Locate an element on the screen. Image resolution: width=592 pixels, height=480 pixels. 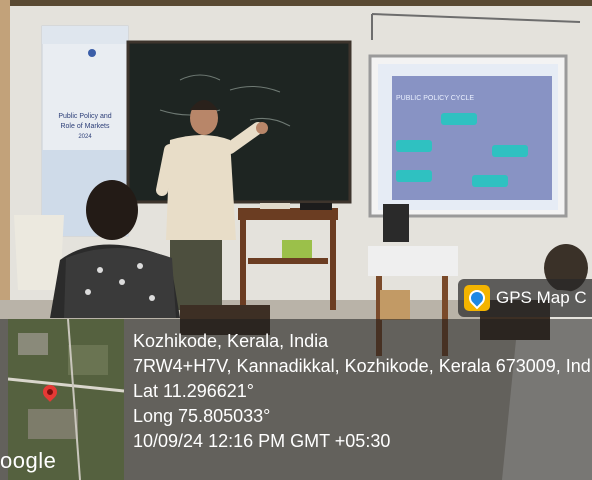
longitude: Long 75.805033° is located at coordinates (202, 416).